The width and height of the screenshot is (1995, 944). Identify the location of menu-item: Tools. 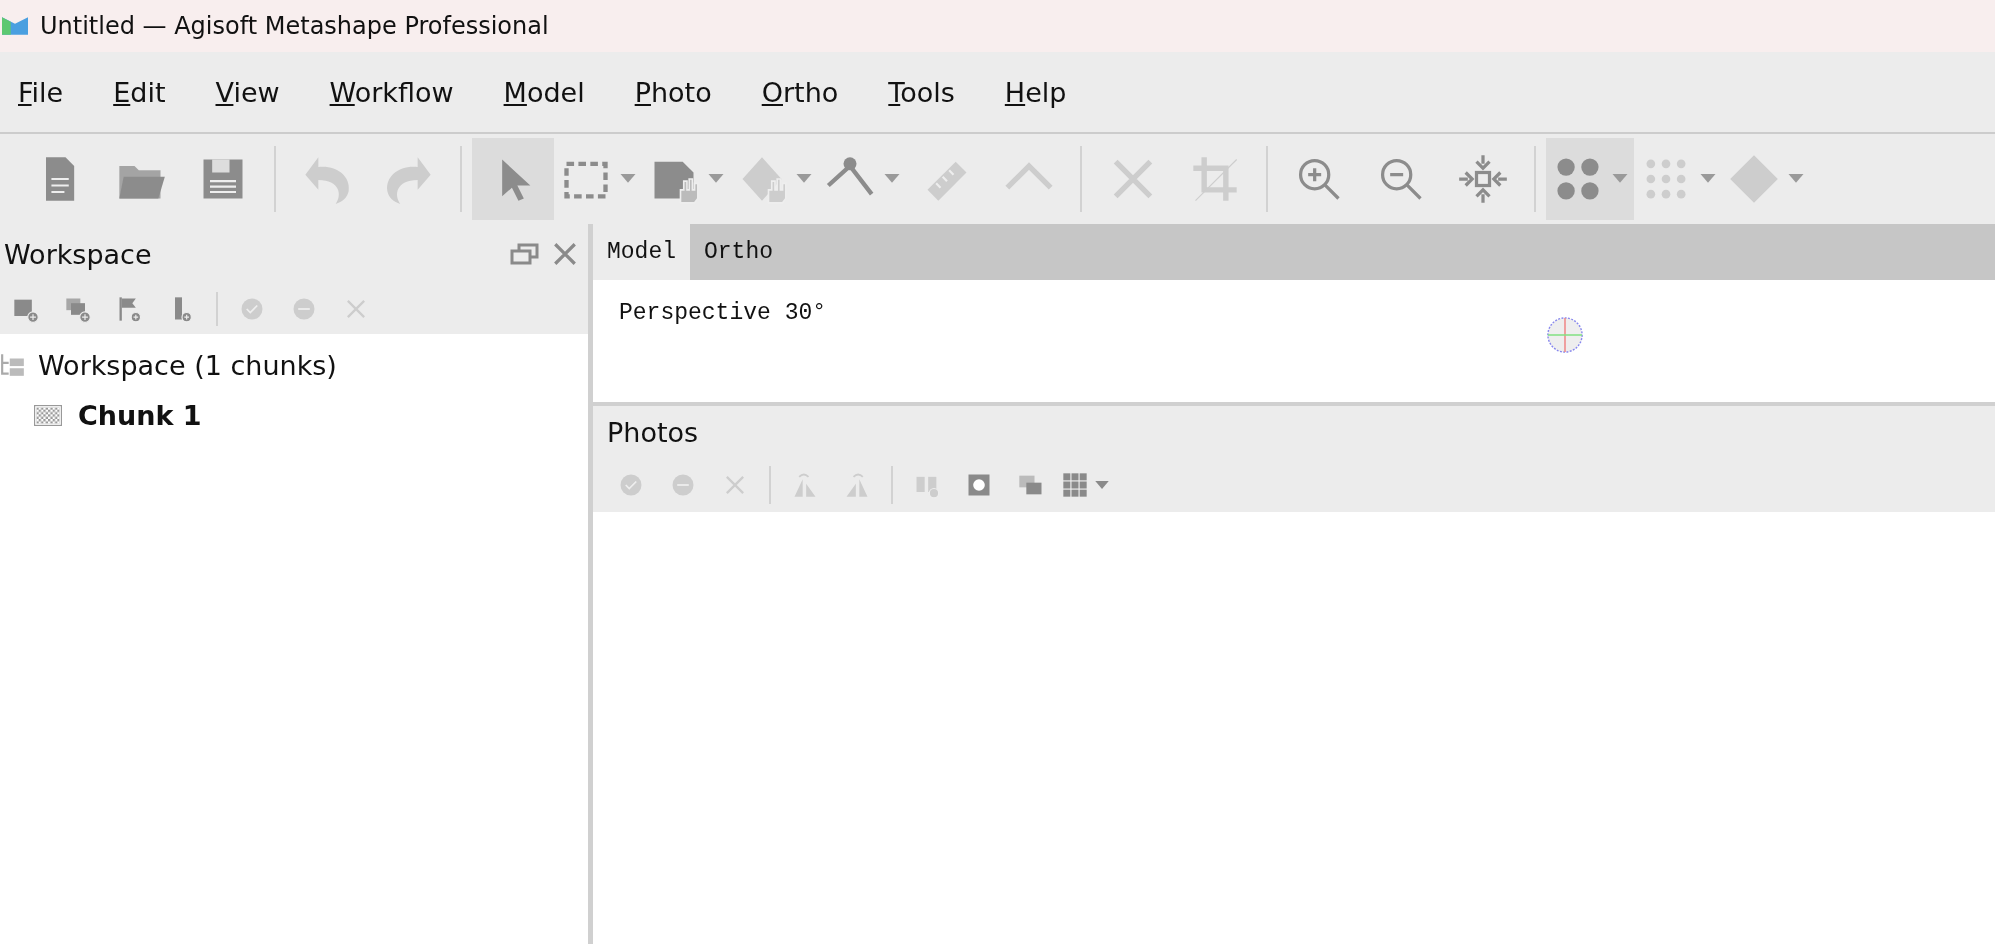
(921, 92).